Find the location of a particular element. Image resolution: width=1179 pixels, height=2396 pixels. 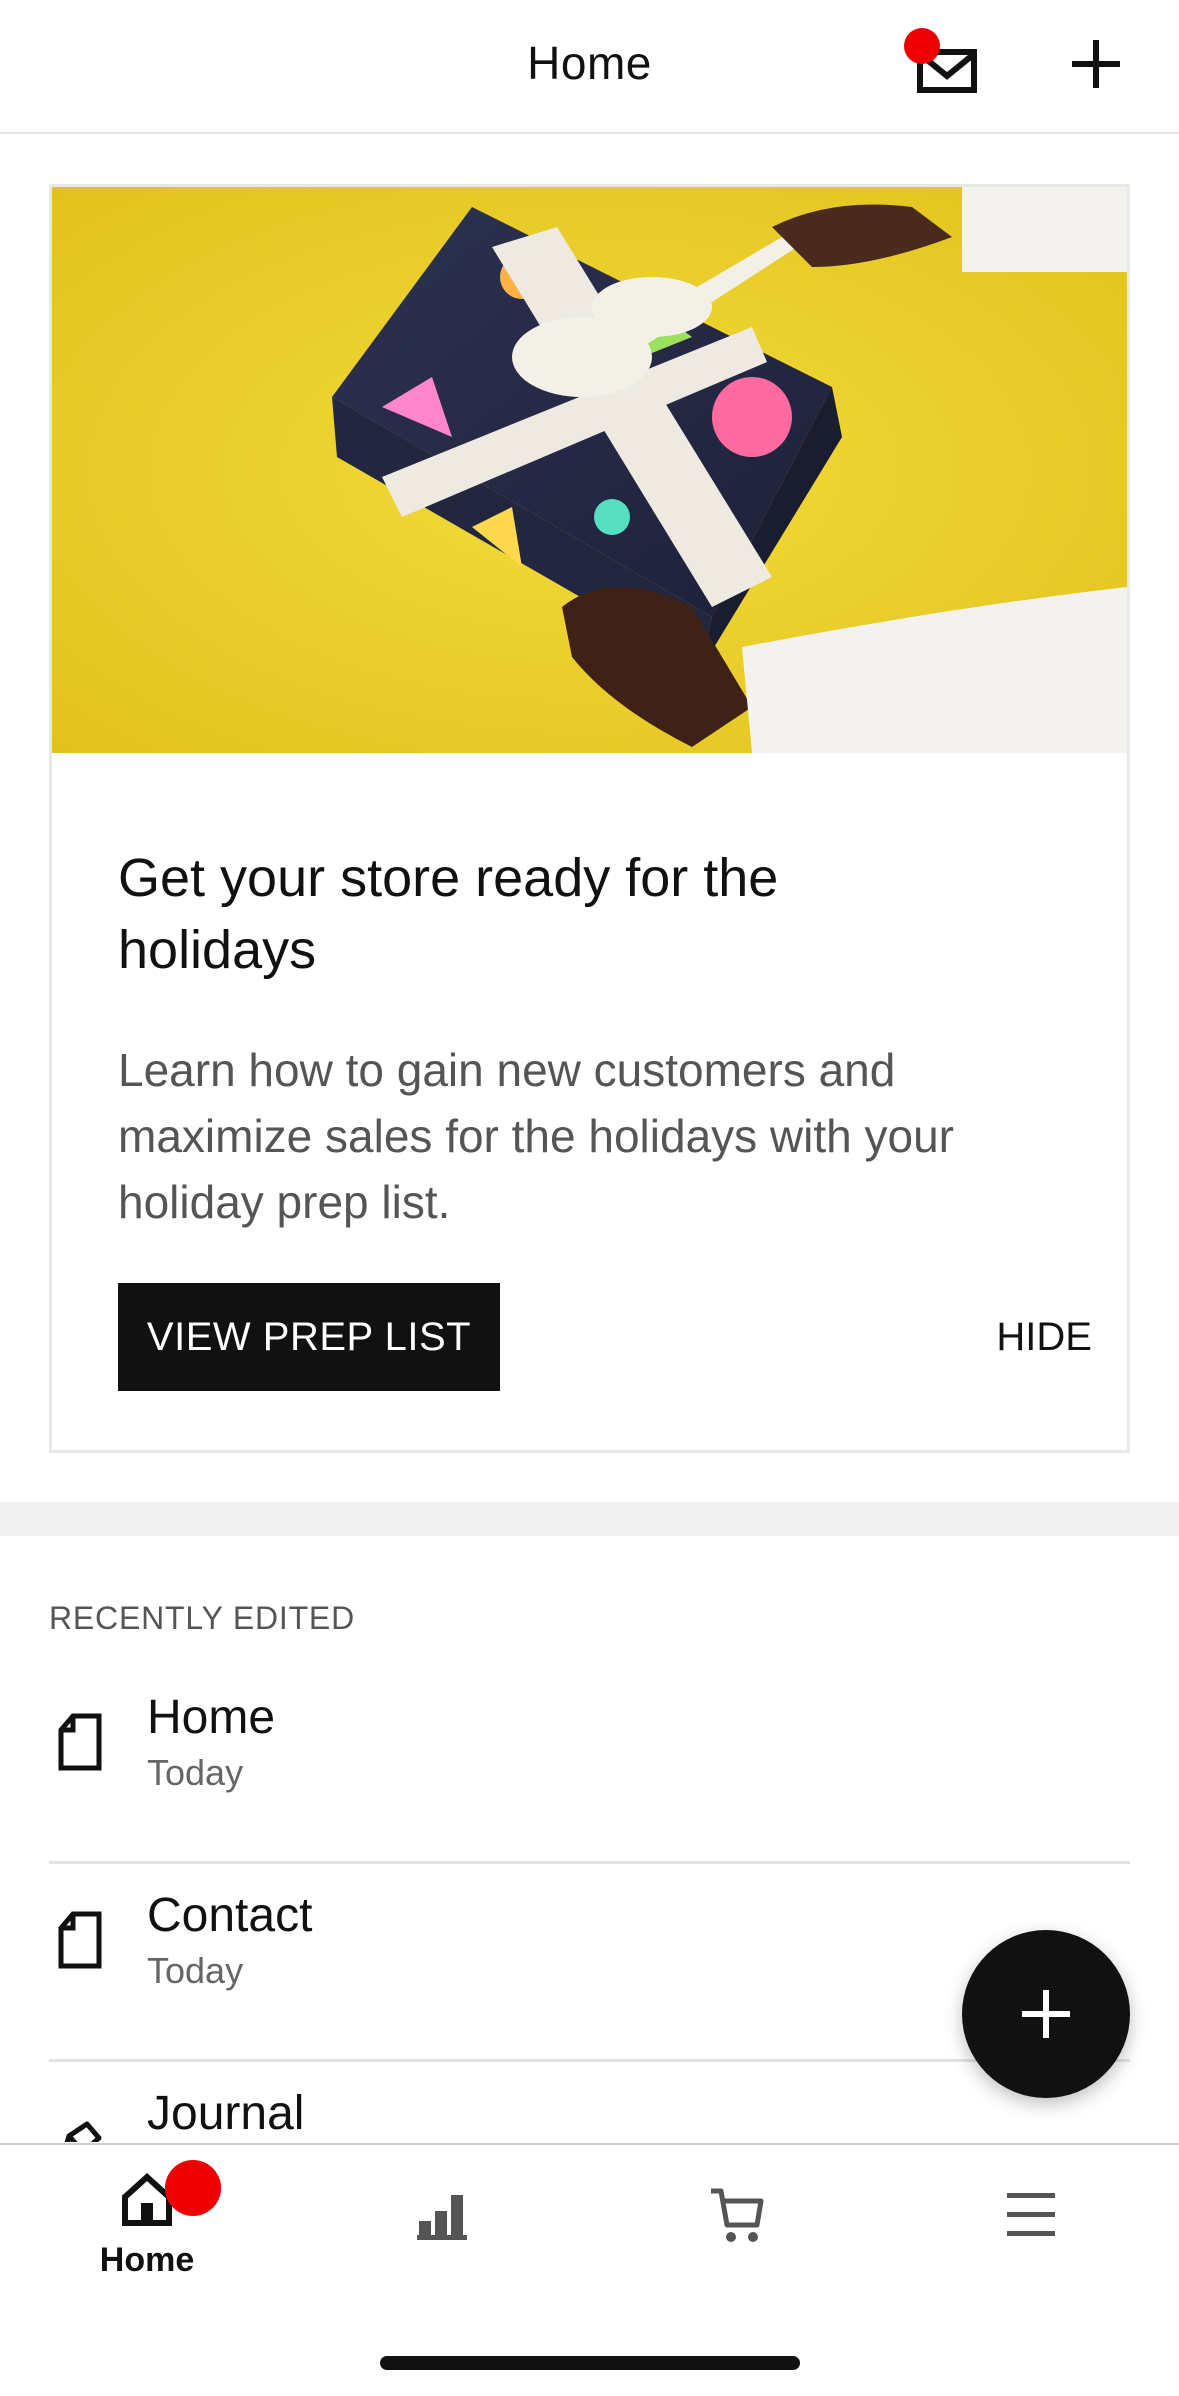

cart-icon is located at coordinates (737, 2215).